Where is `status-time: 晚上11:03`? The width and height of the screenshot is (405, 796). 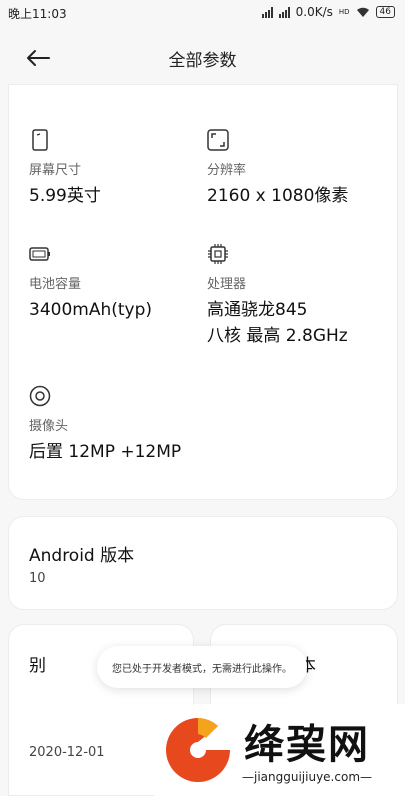
status-time: 晚上11:03 is located at coordinates (37, 14).